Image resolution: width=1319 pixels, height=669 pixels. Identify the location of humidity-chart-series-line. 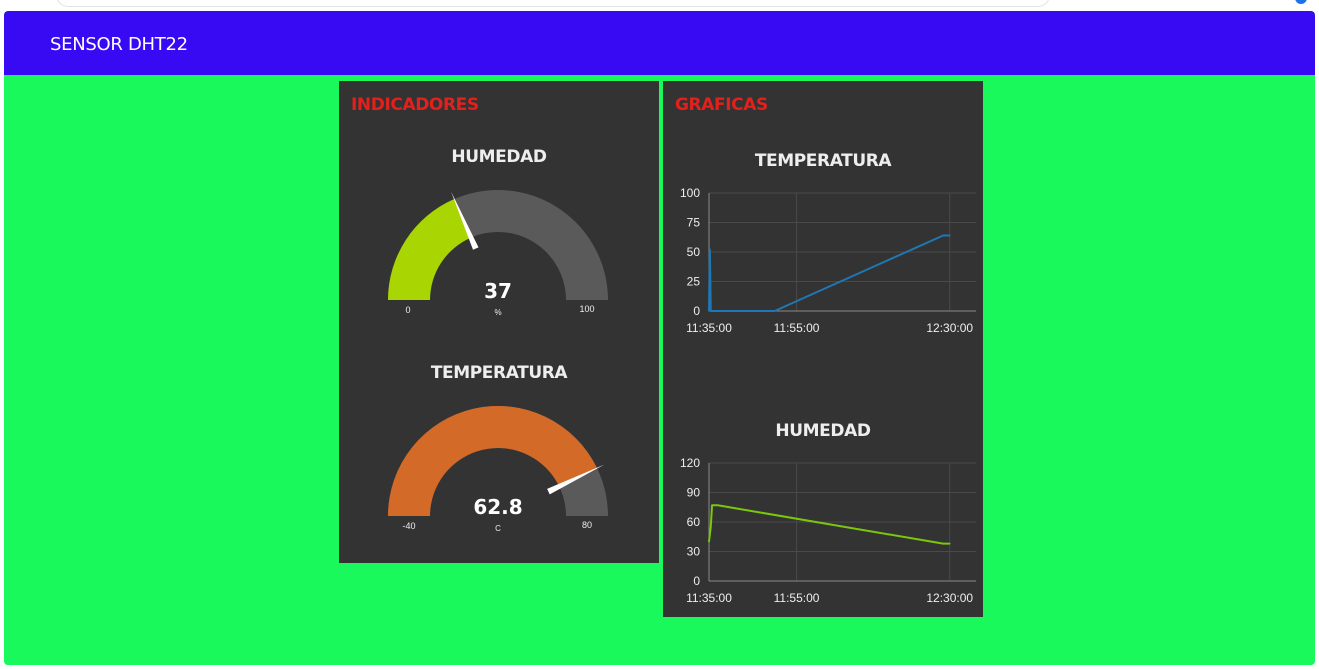
(829, 524).